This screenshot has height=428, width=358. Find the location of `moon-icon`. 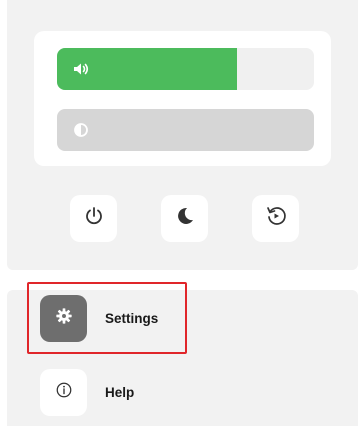

moon-icon is located at coordinates (185, 218).